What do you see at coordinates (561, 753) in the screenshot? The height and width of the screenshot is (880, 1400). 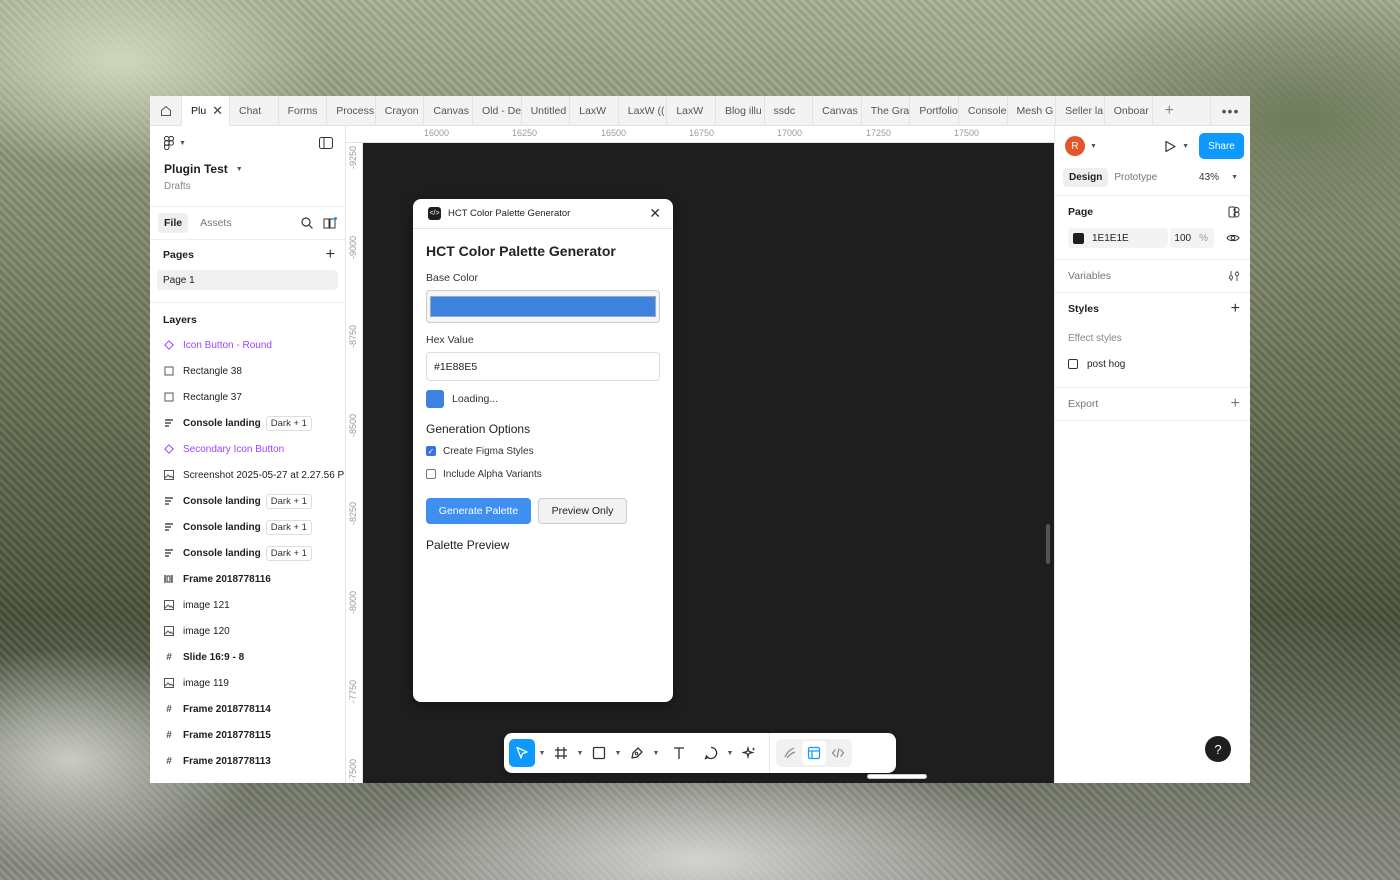 I see `frame-tool` at bounding box center [561, 753].